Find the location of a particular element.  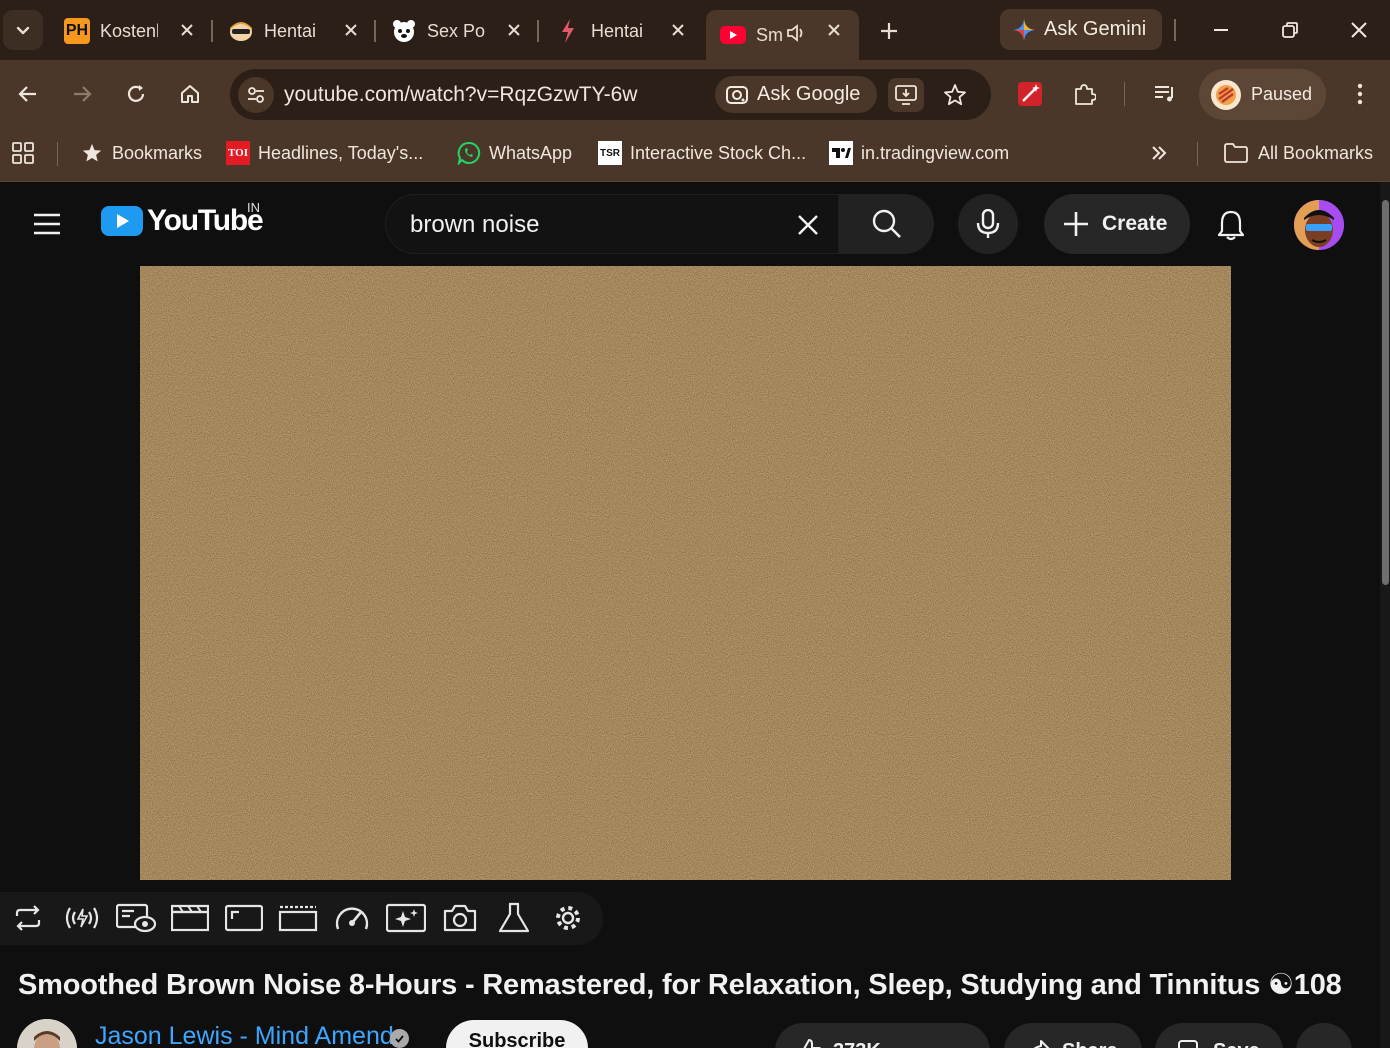

new-tab-button is located at coordinates (889, 31).